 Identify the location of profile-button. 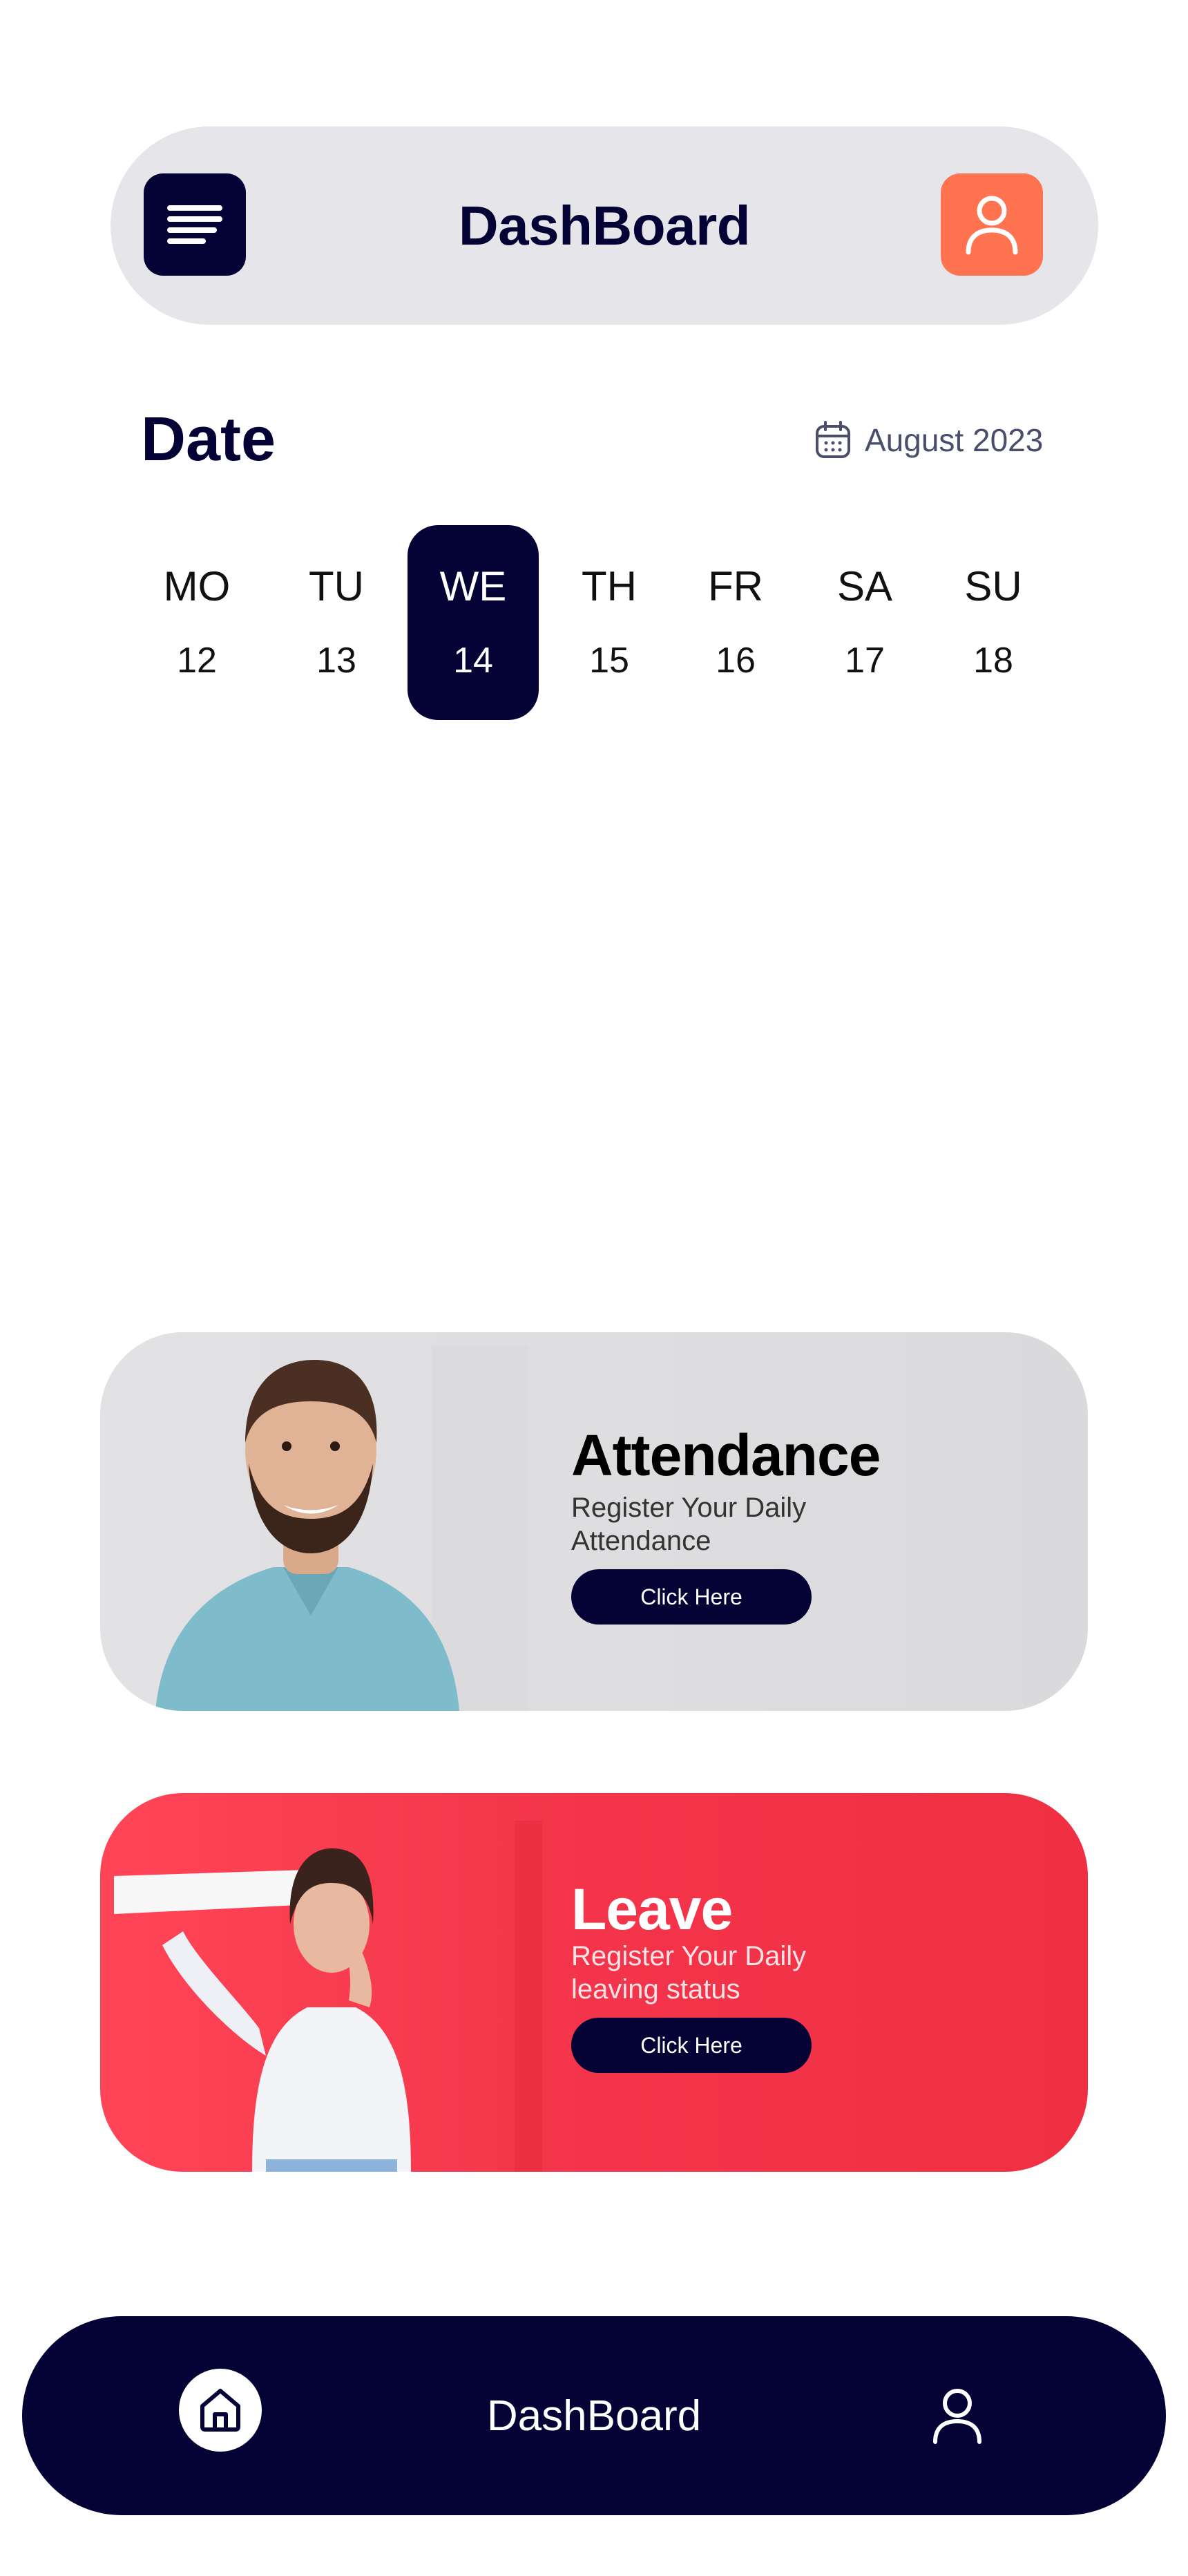
(992, 224).